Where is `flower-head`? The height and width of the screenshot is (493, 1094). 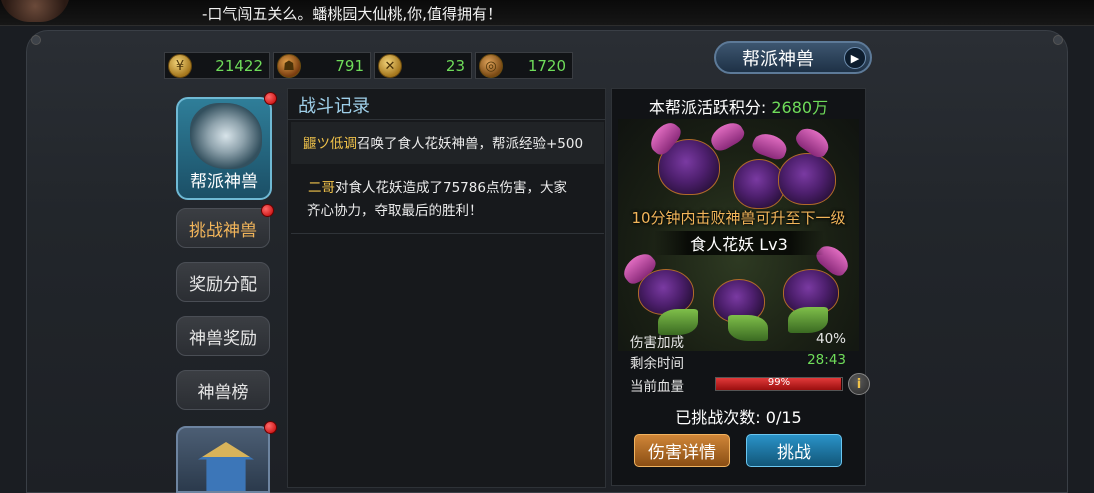 flower-head is located at coordinates (807, 179).